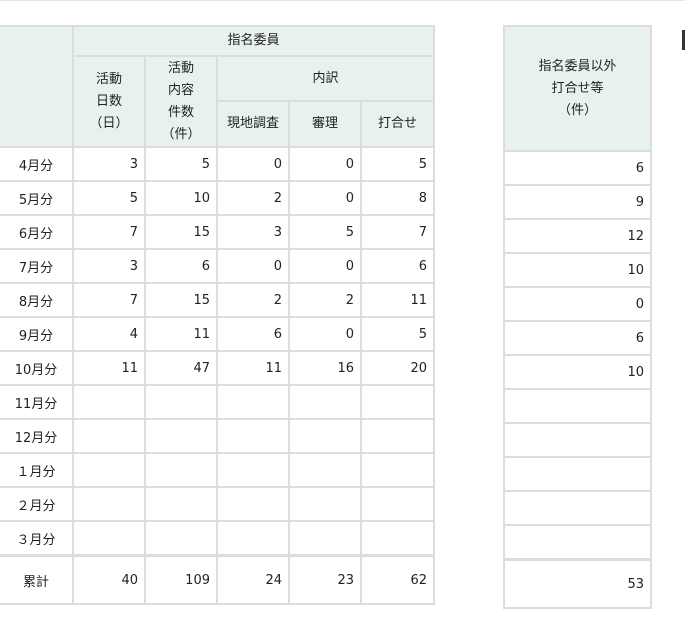 The width and height of the screenshot is (685, 643). I want to click on site-survey-header: 現地調査, so click(253, 124).